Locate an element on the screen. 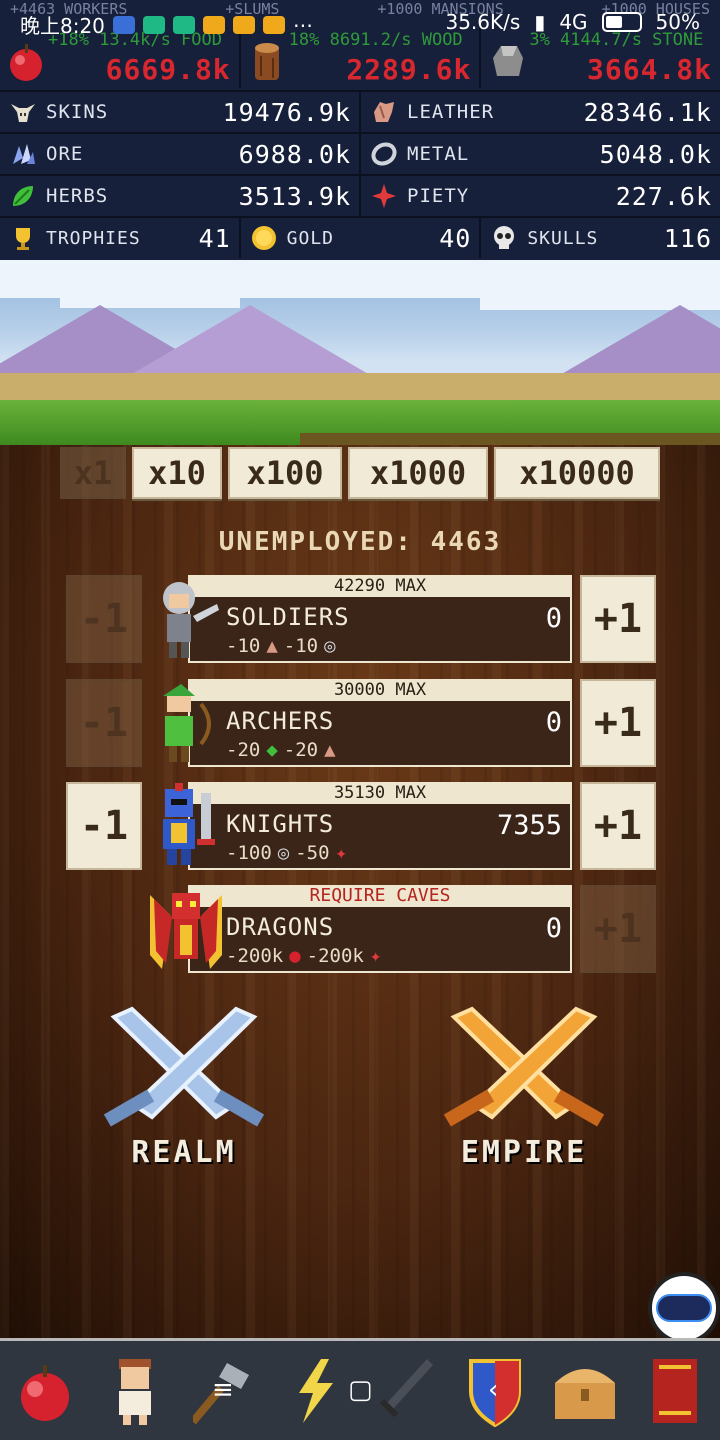 The height and width of the screenshot is (1440, 720). dragons-cost: -200k ● -200k ✦ is located at coordinates (303, 956).